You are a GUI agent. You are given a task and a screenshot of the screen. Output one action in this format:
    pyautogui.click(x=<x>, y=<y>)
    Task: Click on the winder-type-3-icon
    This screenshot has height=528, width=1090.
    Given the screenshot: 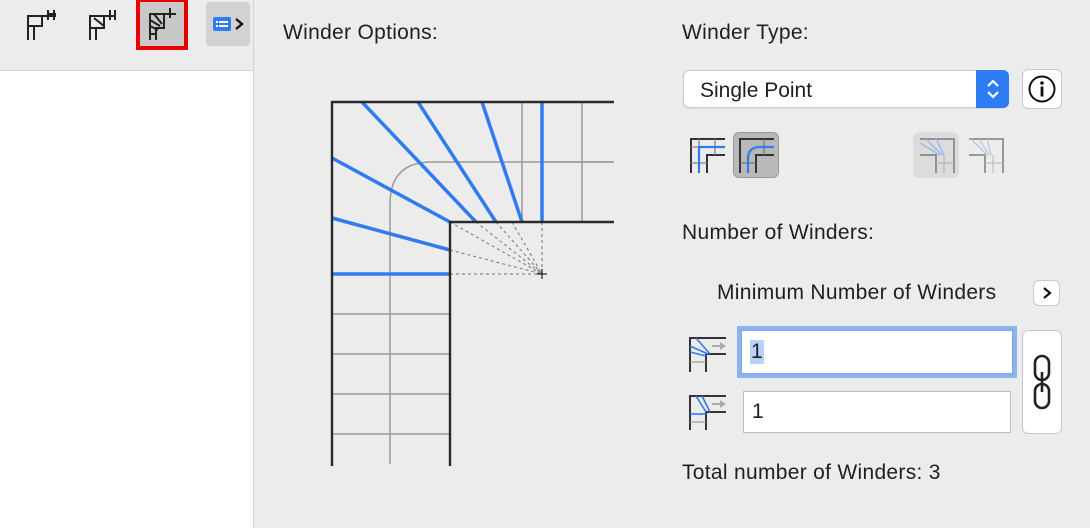 What is the action you would take?
    pyautogui.click(x=937, y=155)
    